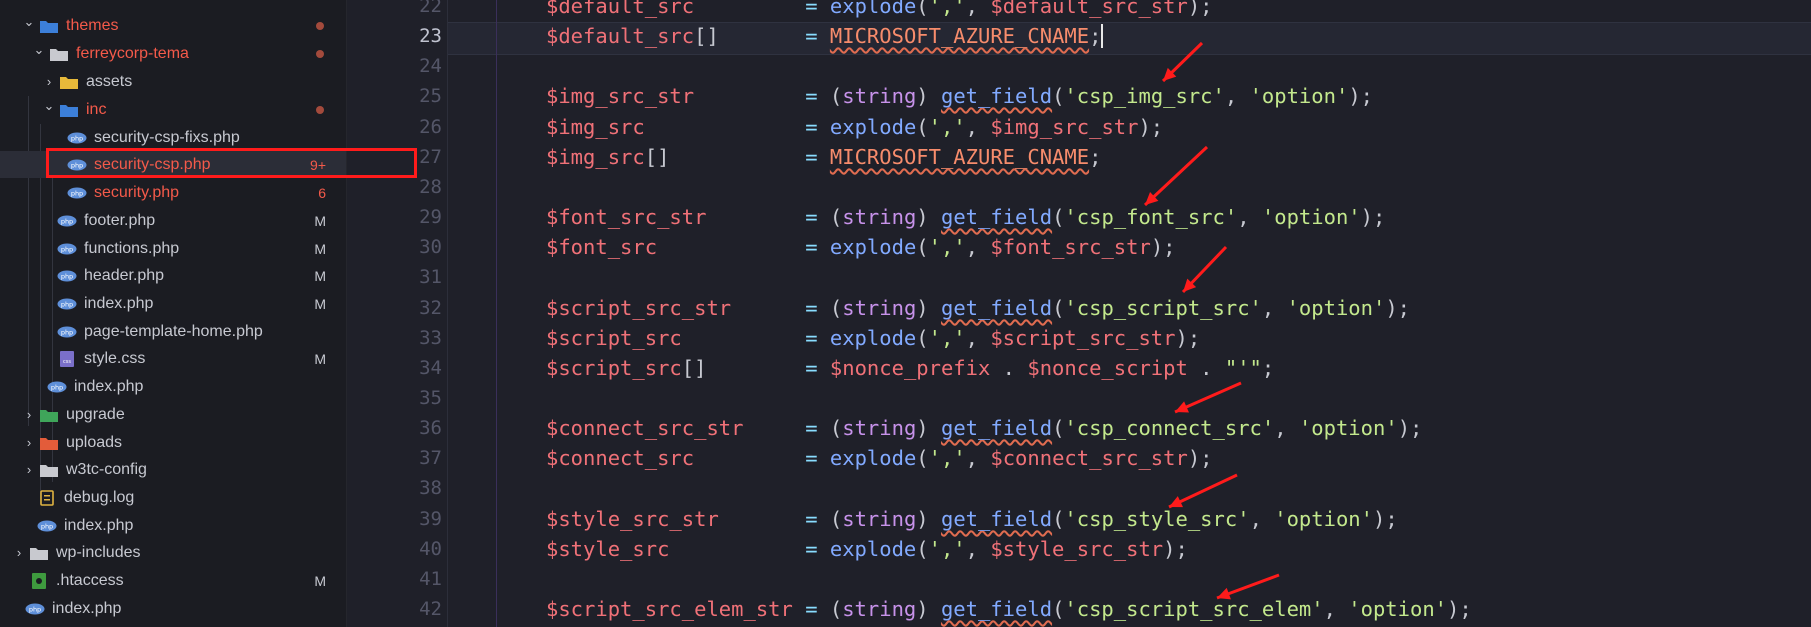  Describe the element at coordinates (92, 25) in the screenshot. I see `tree-item-label: themes` at that location.